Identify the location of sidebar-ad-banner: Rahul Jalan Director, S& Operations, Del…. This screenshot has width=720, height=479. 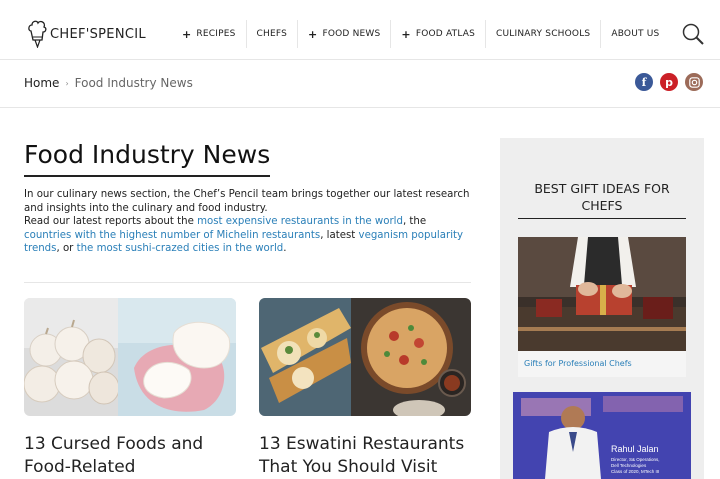
(602, 435).